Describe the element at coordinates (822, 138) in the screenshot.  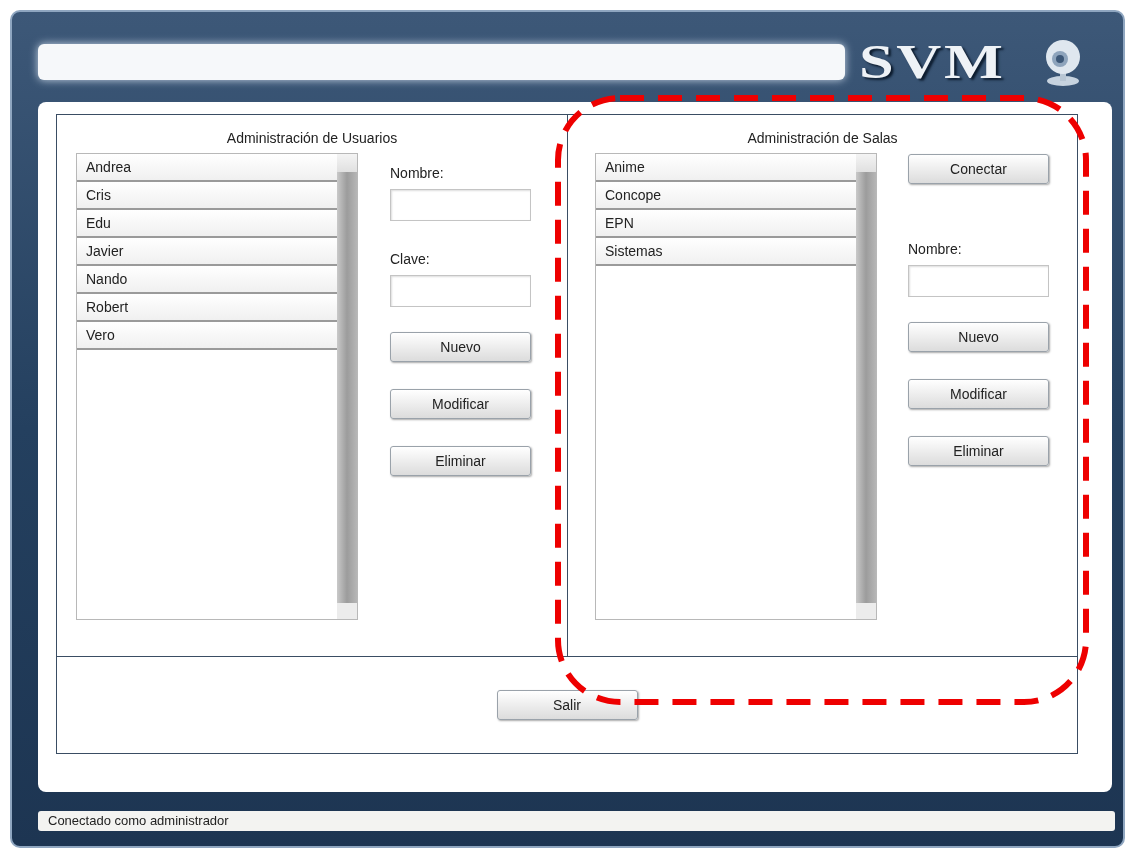
I see `section-title: Administración de Salas` at that location.